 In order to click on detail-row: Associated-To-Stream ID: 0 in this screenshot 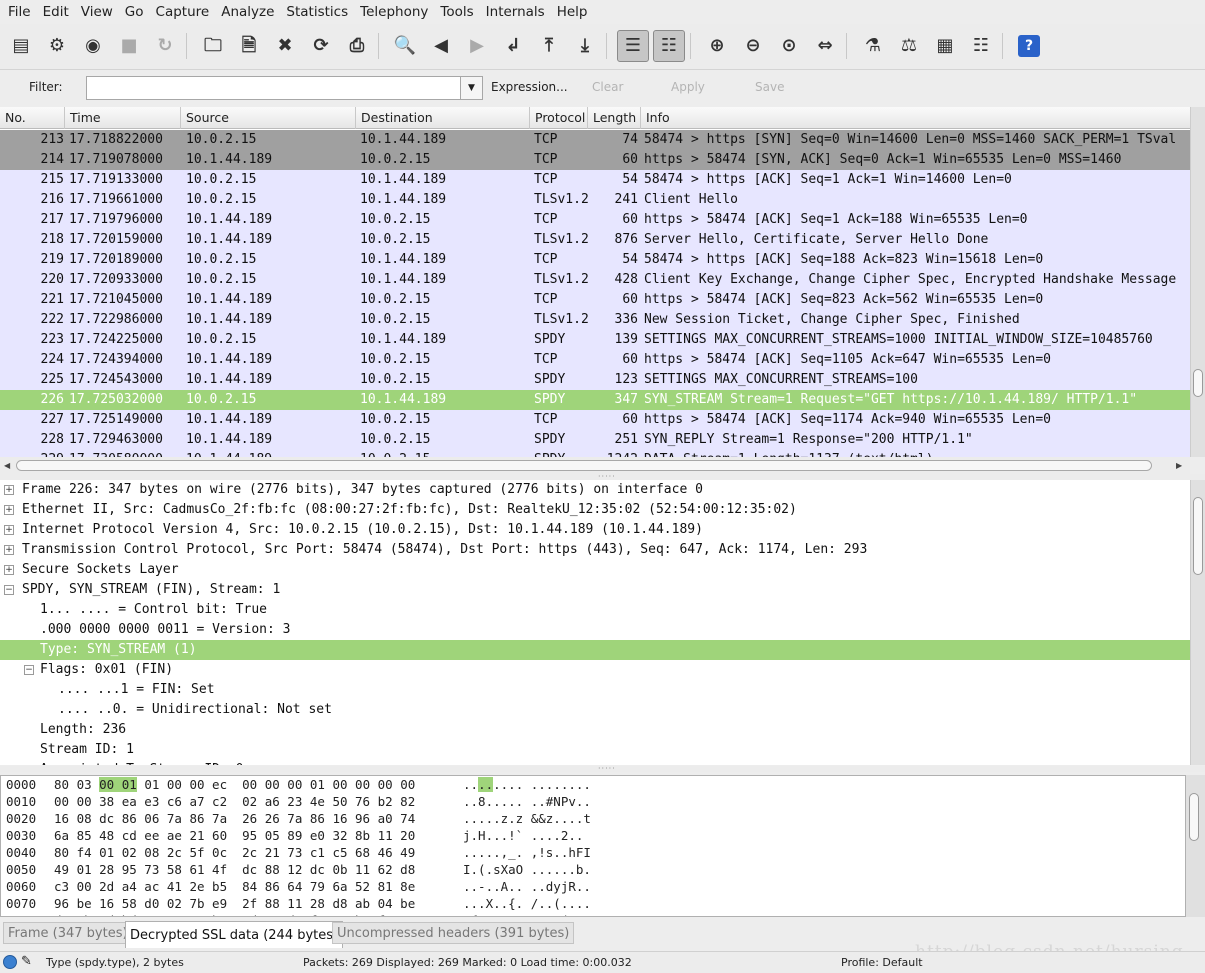, I will do `click(595, 762)`.